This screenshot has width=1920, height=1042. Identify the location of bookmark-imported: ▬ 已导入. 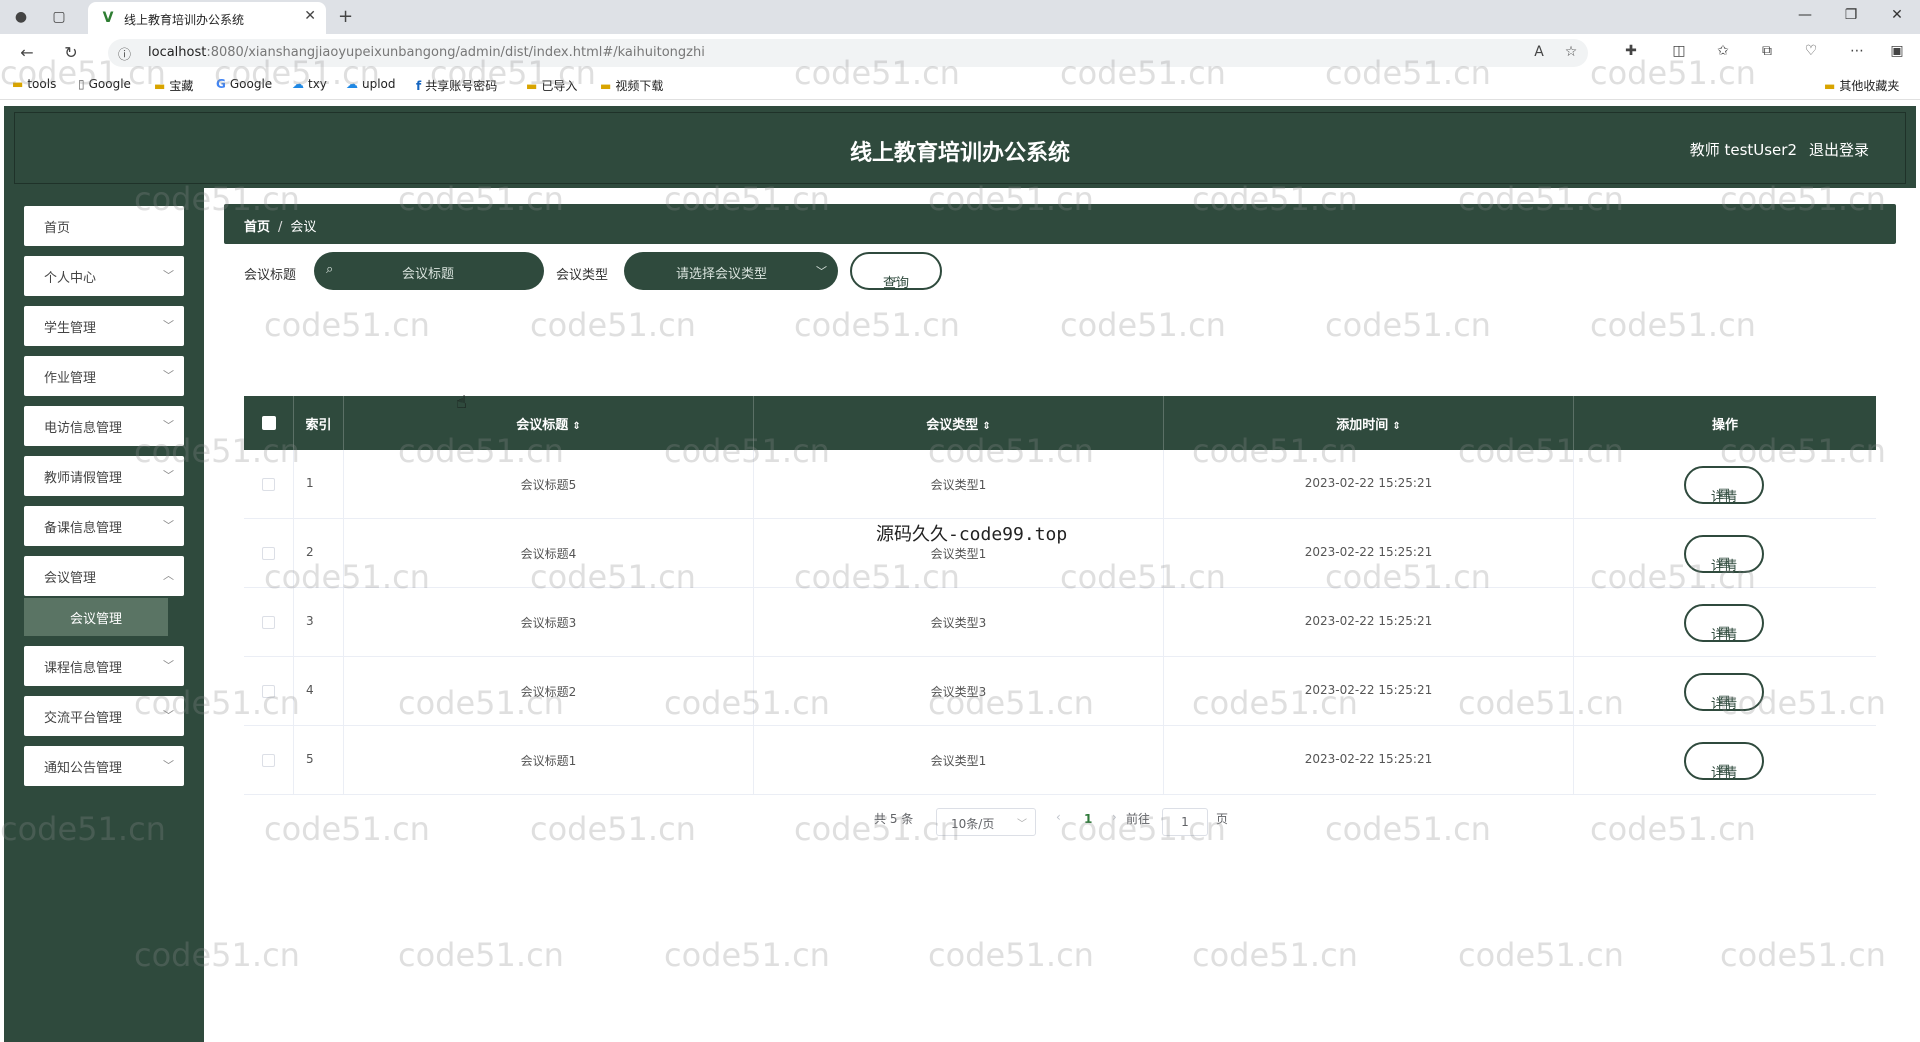
(551, 85).